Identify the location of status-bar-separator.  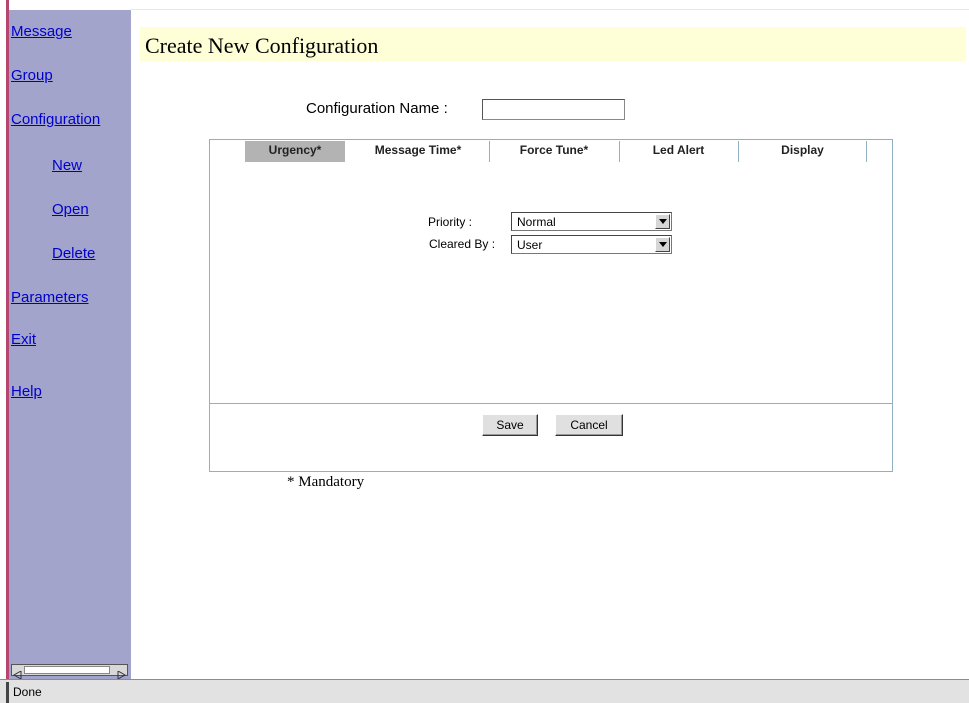
(7, 692).